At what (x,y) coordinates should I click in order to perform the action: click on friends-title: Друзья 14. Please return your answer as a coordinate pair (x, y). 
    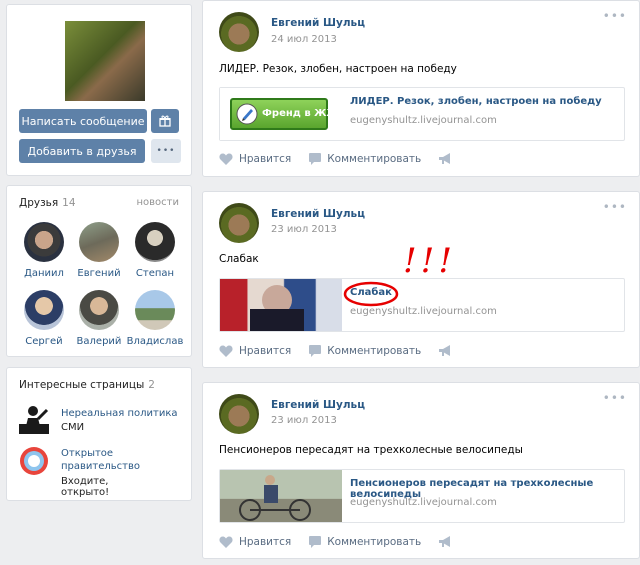
    Looking at the image, I should click on (47, 203).